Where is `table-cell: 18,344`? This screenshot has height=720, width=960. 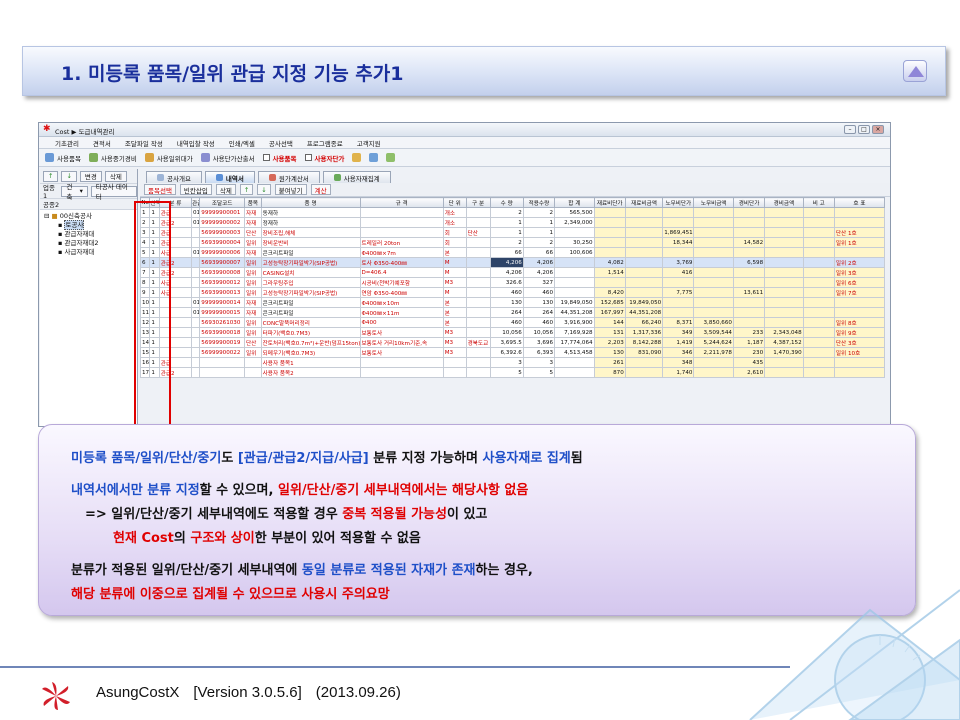
table-cell: 18,344 is located at coordinates (678, 242).